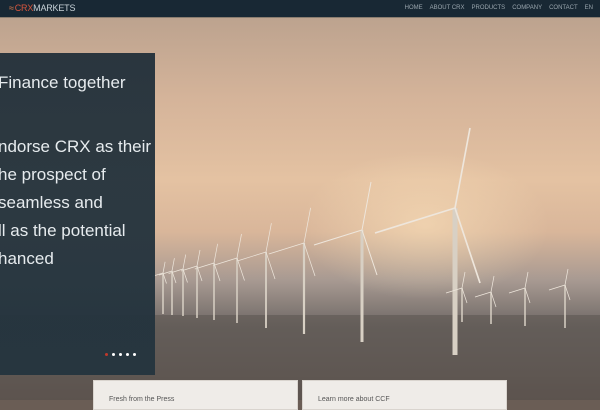 This screenshot has height=410, width=600. Describe the element at coordinates (27, 258) in the screenshot. I see `slide-text-line: hanced` at that location.